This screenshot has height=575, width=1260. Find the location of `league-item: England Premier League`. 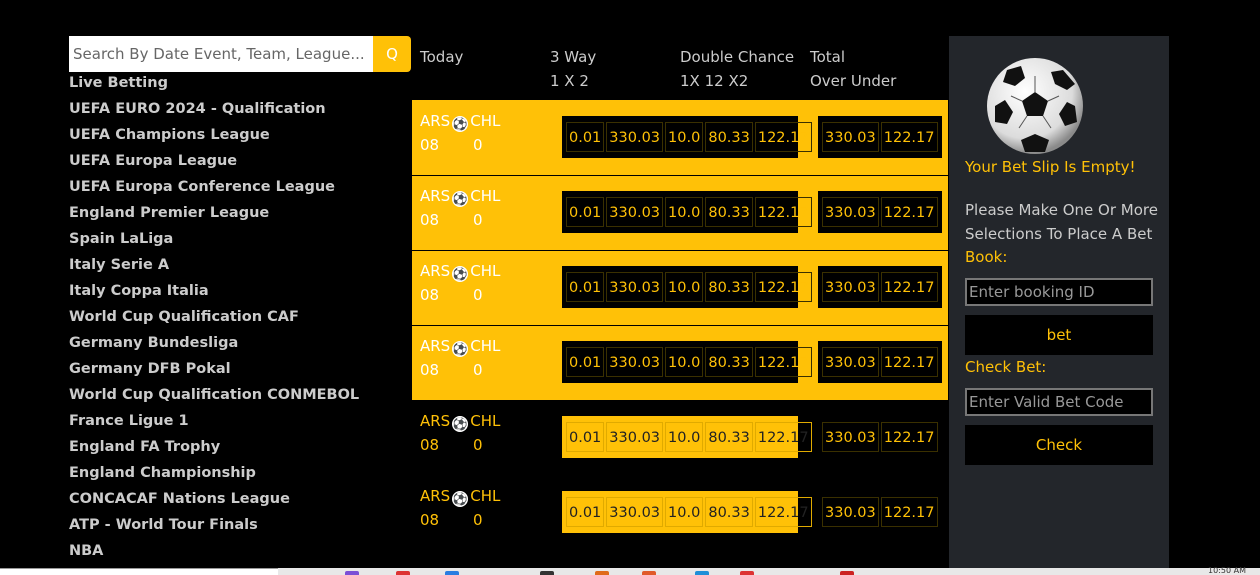

league-item: England Premier League is located at coordinates (234, 216).